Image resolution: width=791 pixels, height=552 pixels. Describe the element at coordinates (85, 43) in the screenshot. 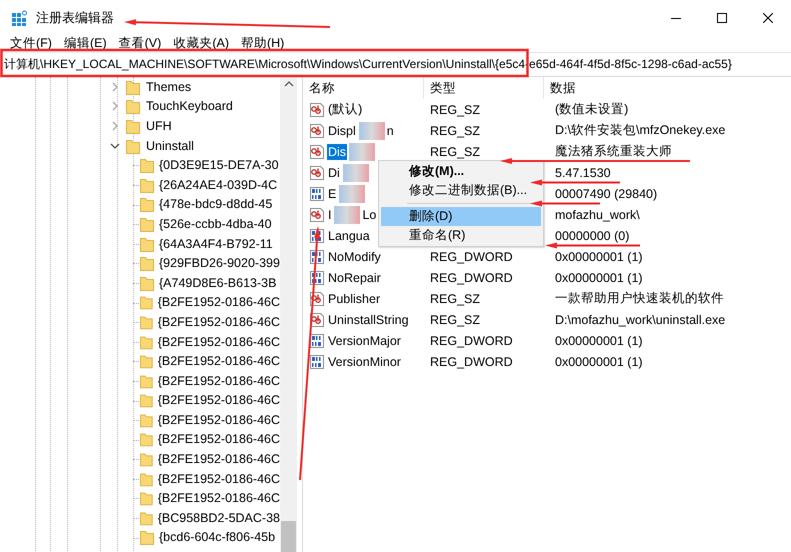

I see `menu-item: 编辑(E)` at that location.